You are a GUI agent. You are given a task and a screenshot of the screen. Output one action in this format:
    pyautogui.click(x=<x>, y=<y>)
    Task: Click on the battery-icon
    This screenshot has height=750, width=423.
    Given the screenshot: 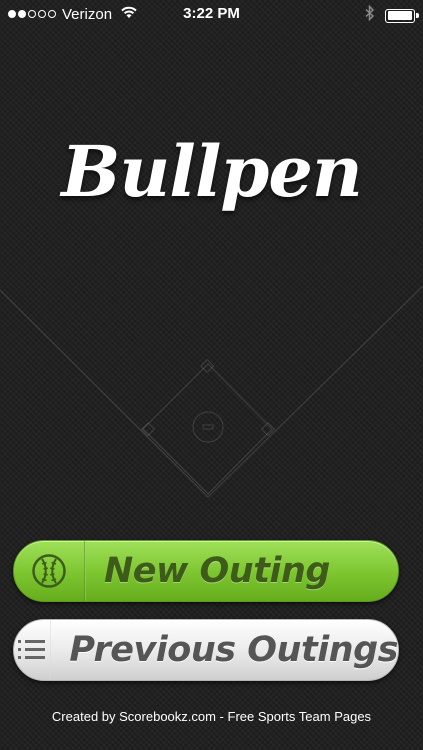 What is the action you would take?
    pyautogui.click(x=402, y=15)
    